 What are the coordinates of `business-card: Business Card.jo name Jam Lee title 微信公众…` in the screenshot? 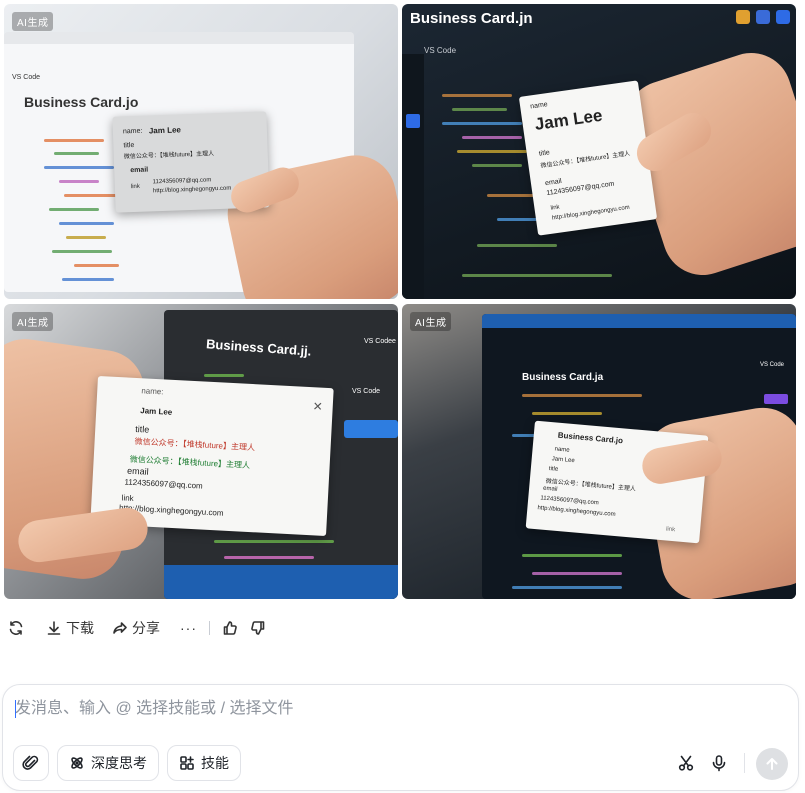 It's located at (617, 482).